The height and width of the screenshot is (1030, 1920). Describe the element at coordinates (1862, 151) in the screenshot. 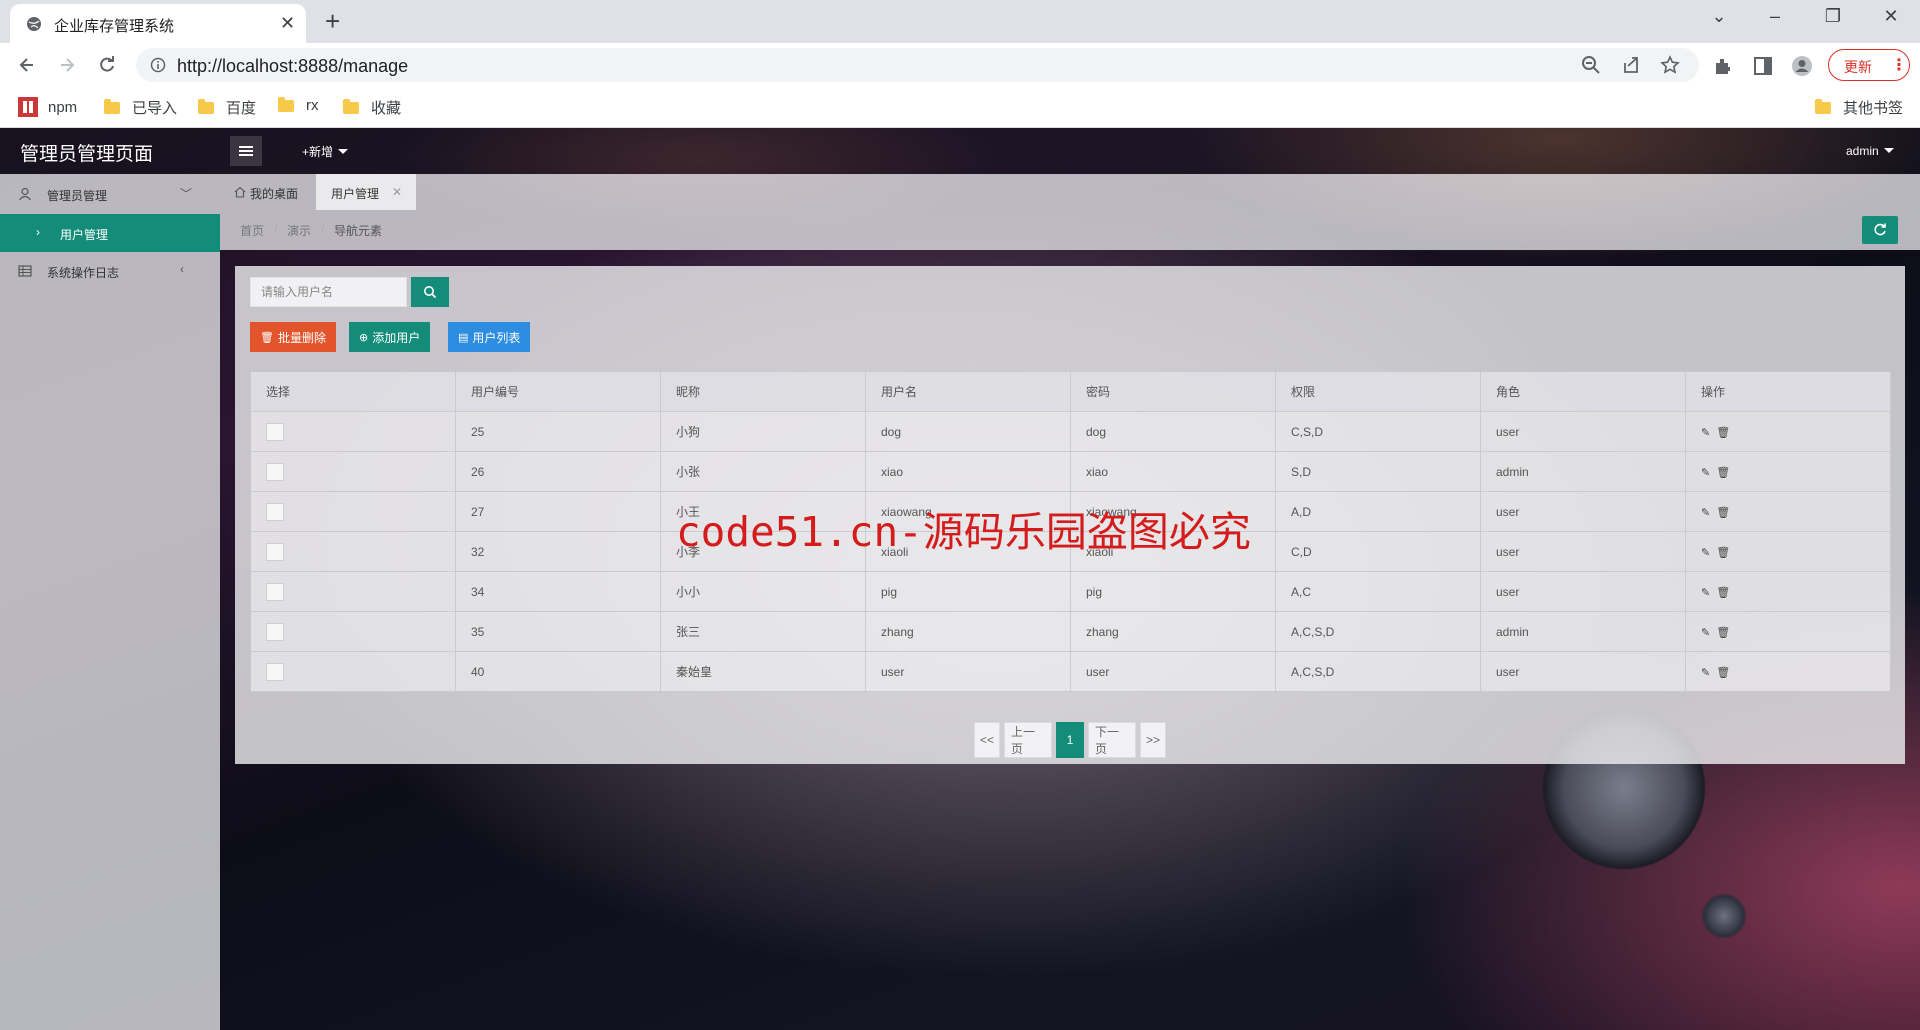

I see `user-menu-label: admin` at that location.